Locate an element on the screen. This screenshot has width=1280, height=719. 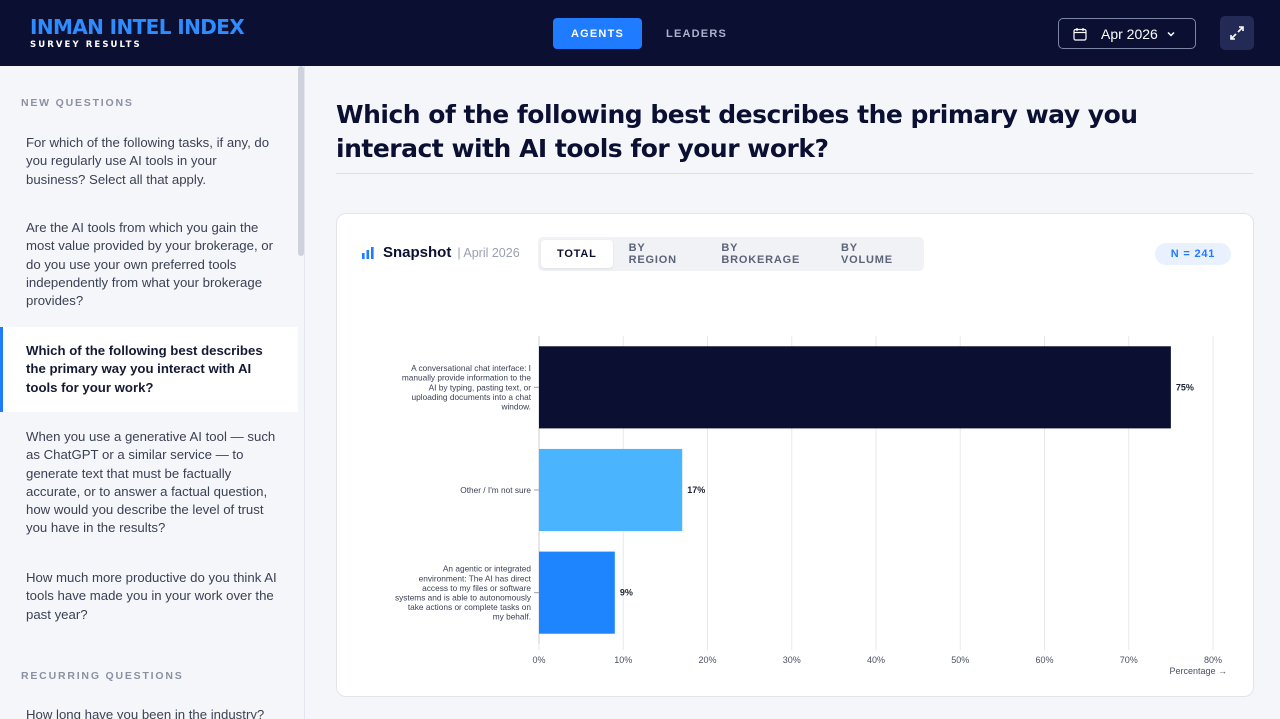
audience-nav: AGENTS LEADERS is located at coordinates (649, 33).